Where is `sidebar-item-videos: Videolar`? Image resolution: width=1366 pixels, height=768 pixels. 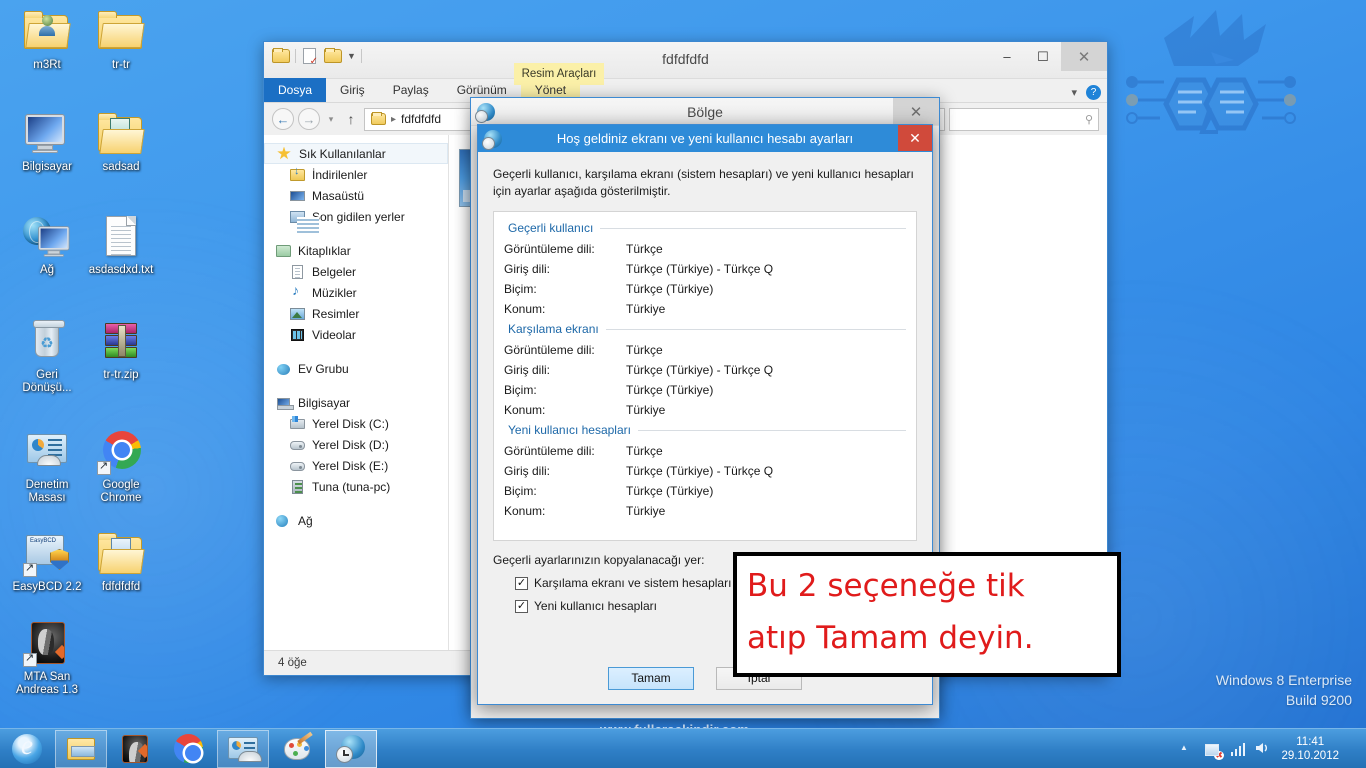
sidebar-item-videos: Videolar is located at coordinates (356, 334).